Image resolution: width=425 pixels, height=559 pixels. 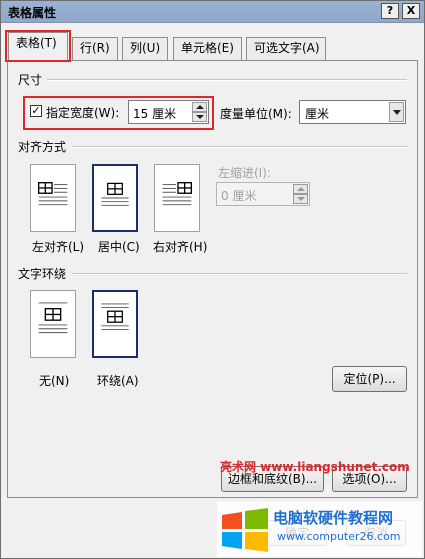 What do you see at coordinates (180, 247) in the screenshot?
I see `align-right-label: 右对齐(H)` at bounding box center [180, 247].